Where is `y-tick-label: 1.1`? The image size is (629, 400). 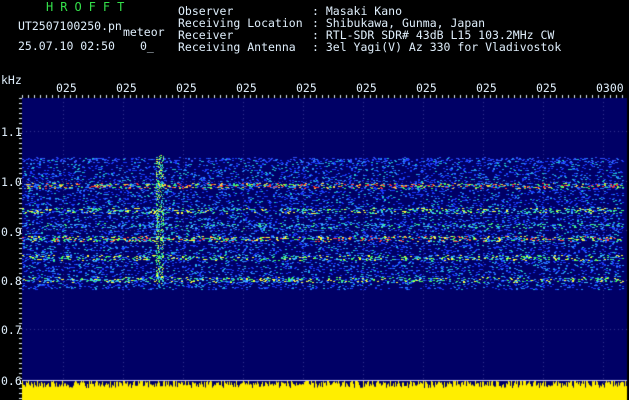
y-tick-label: 1.1 is located at coordinates (11, 132).